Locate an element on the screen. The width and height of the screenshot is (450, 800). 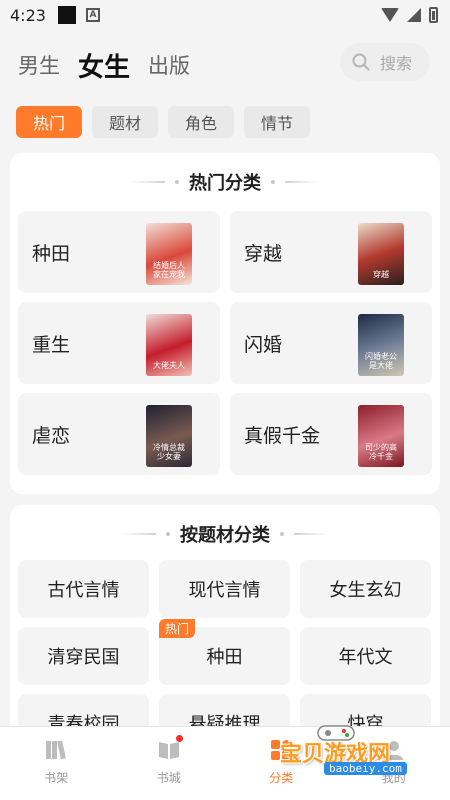
nav-bookshelf-label: 书架 is located at coordinates (56, 778).